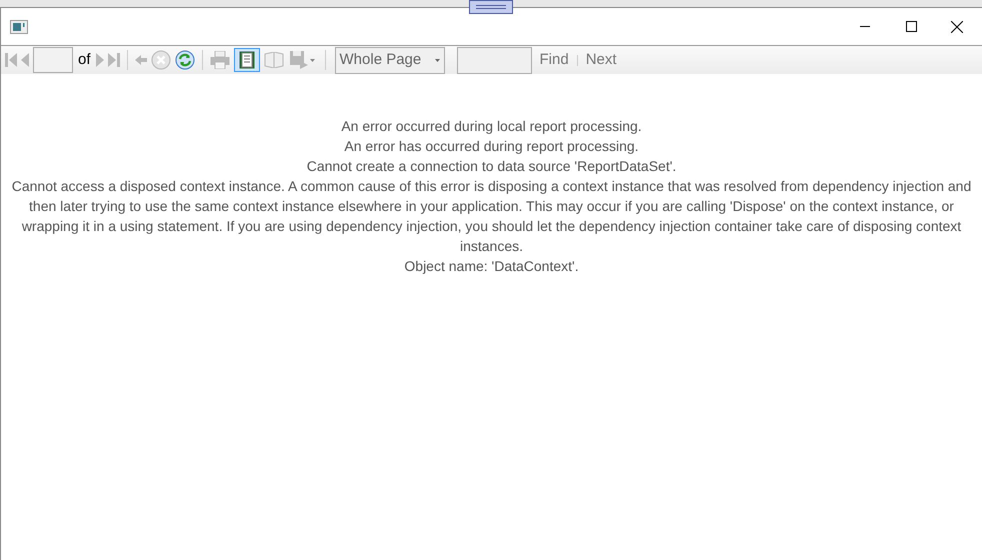  I want to click on minimize-icon, so click(865, 26).